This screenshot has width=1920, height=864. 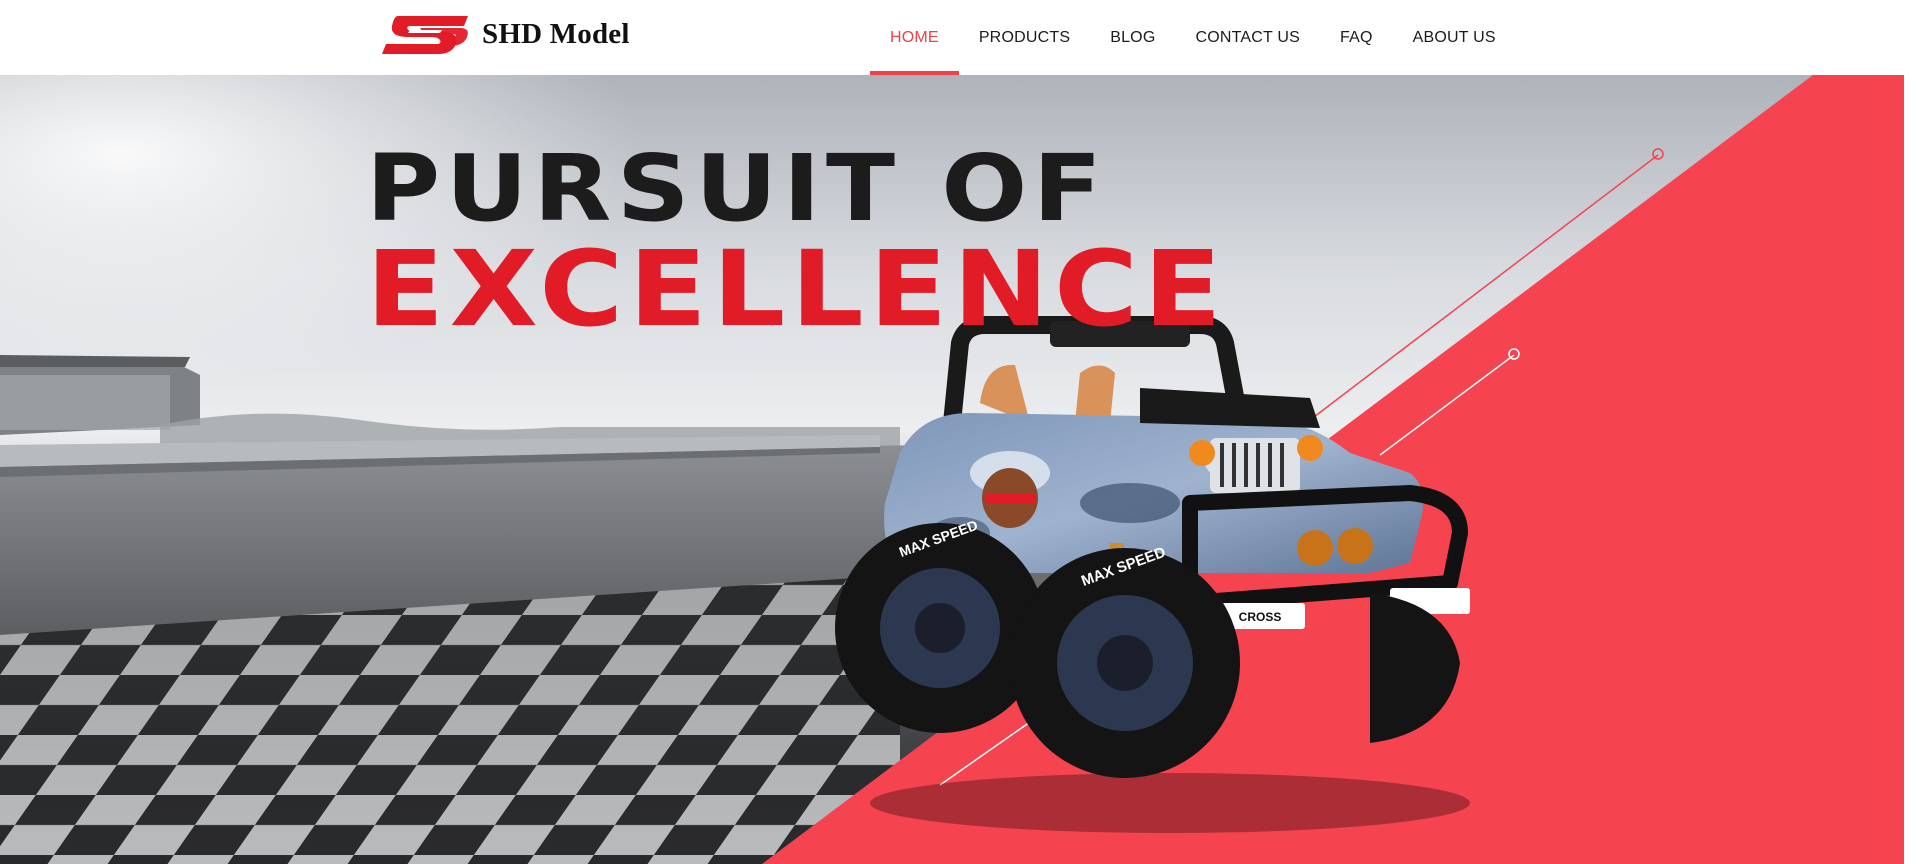 I want to click on brand-logo: SHD Model, so click(x=505, y=34).